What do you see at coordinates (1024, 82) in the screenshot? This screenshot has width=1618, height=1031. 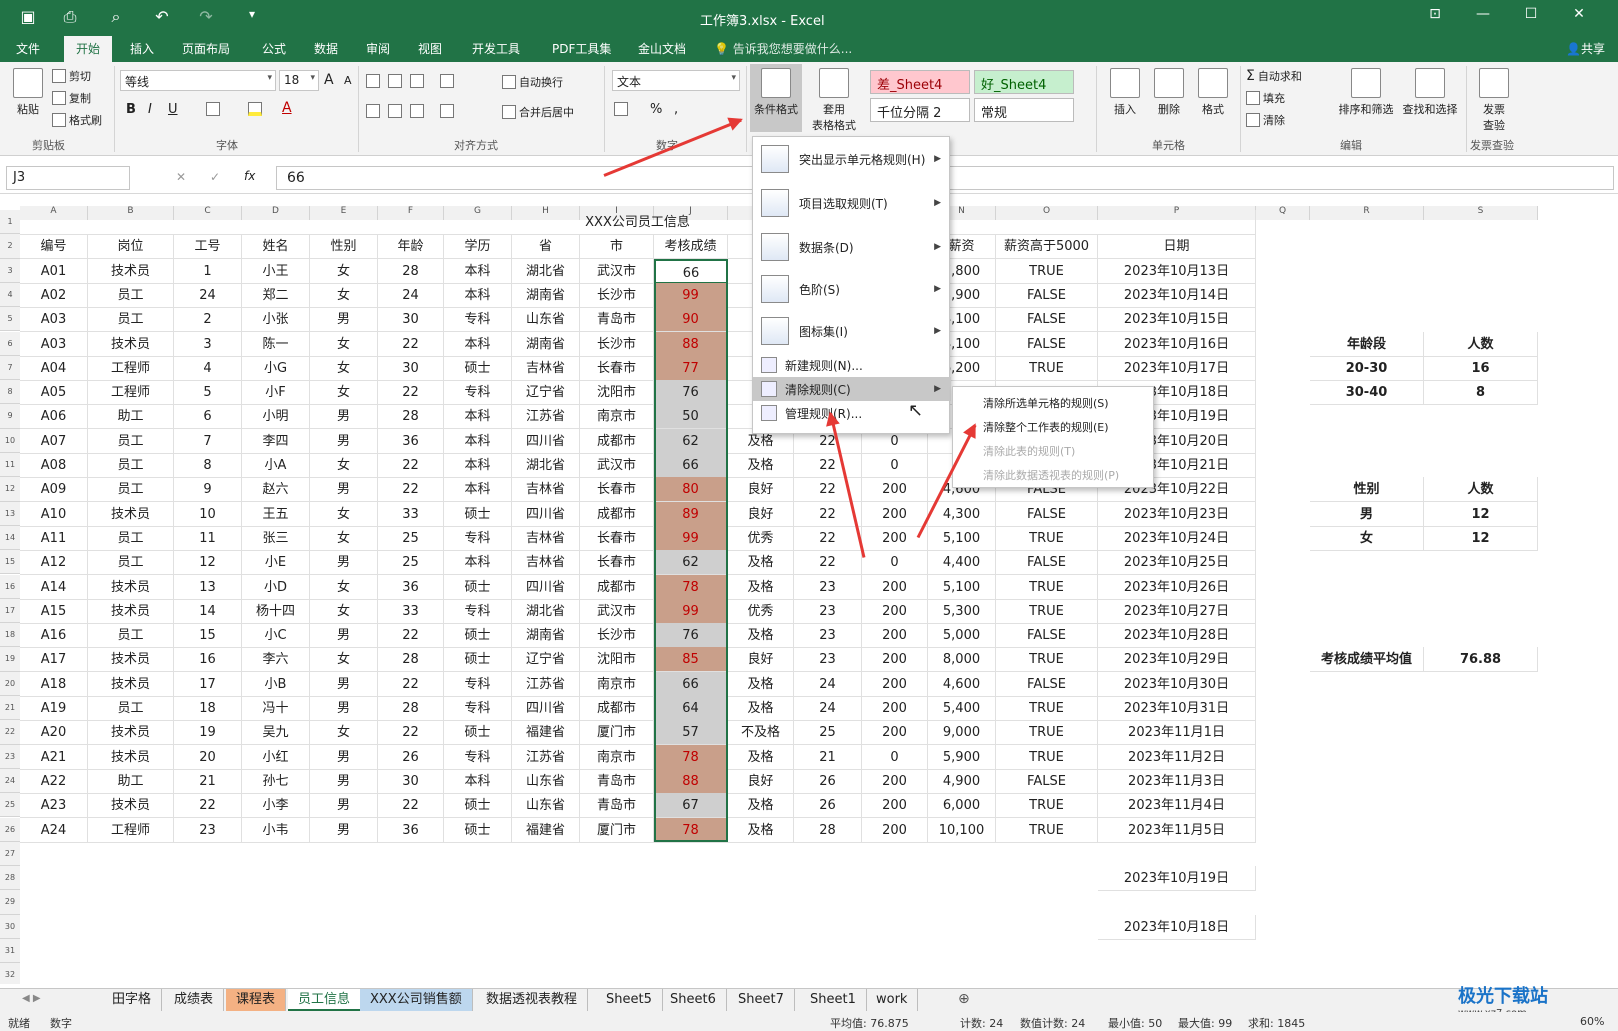 I see `style-good: 好_Sheet4` at bounding box center [1024, 82].